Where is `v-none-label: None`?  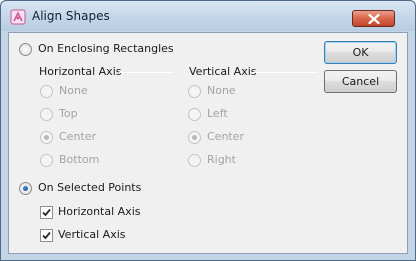
v-none-label: None is located at coordinates (221, 90).